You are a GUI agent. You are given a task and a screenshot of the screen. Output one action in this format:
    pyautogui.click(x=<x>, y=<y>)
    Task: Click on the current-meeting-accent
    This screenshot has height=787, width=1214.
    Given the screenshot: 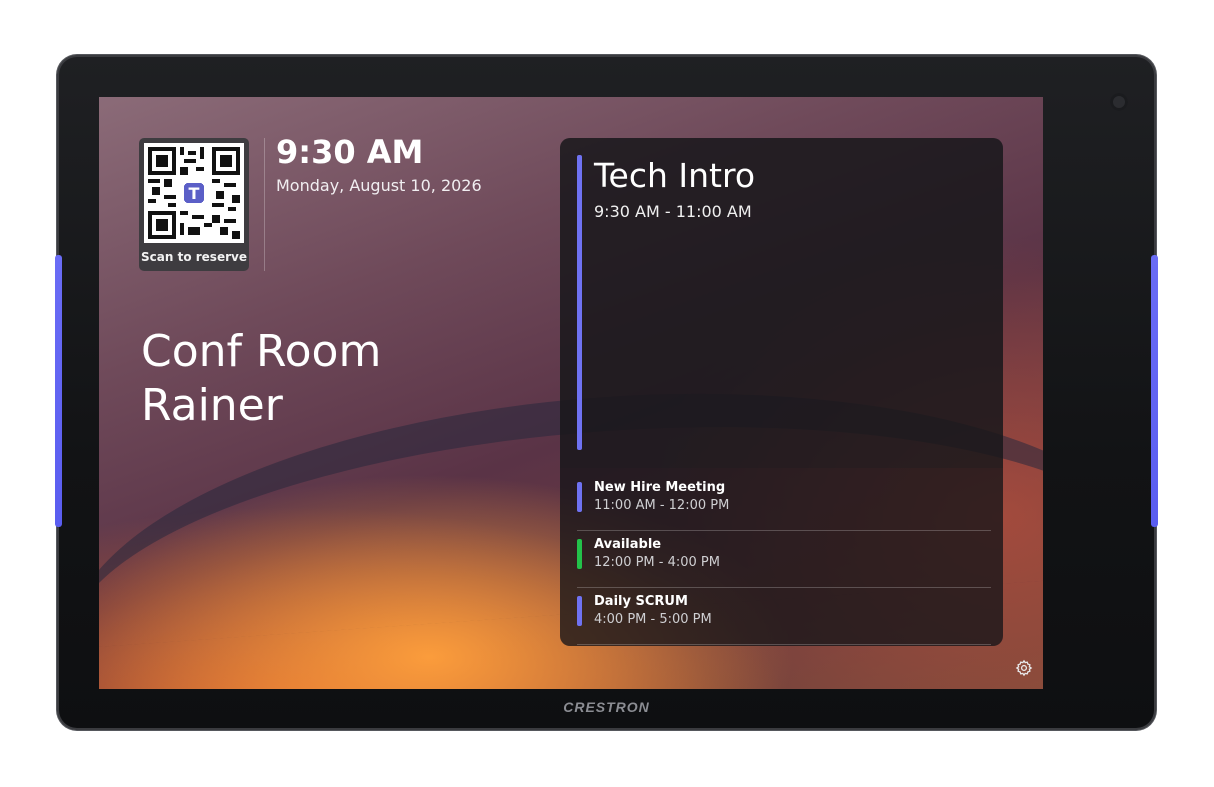 What is the action you would take?
    pyautogui.click(x=579, y=302)
    